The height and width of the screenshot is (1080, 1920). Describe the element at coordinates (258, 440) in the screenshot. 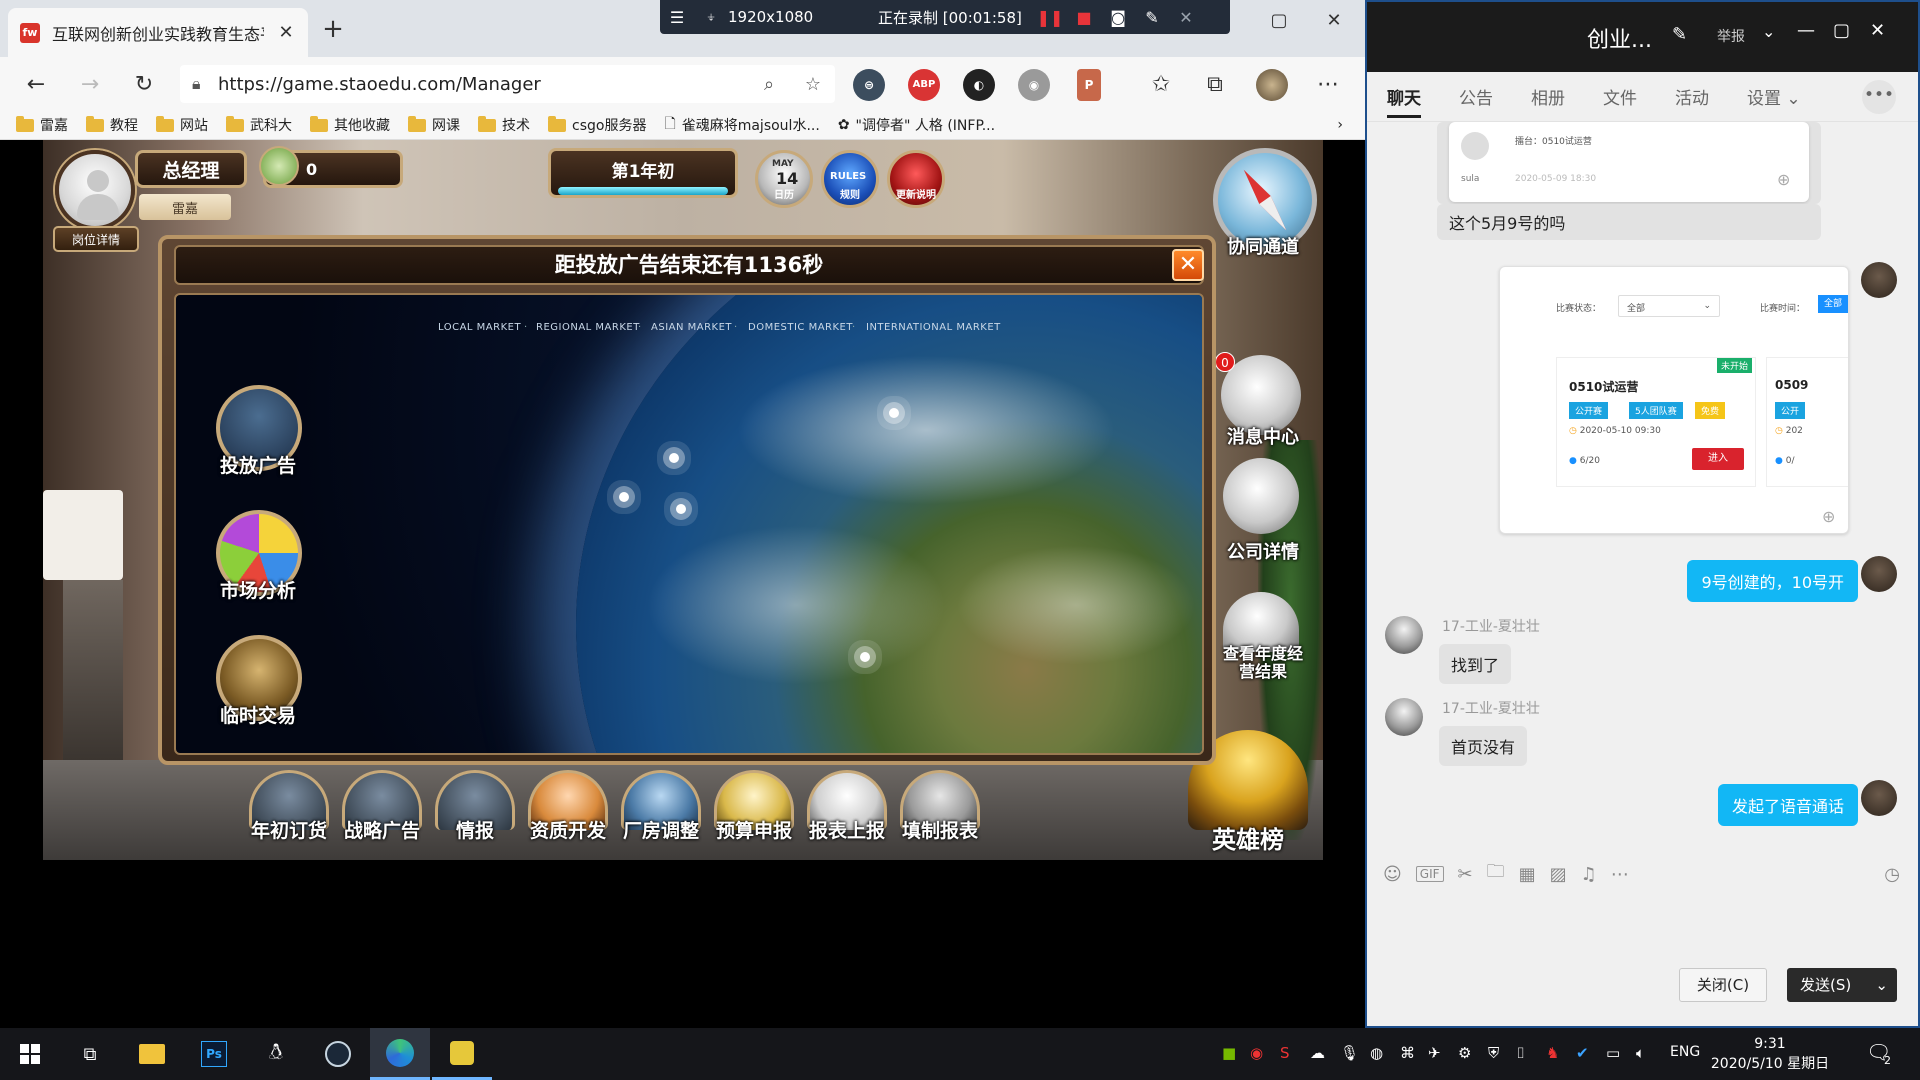

I see `place-ad-button: 投放广告` at that location.